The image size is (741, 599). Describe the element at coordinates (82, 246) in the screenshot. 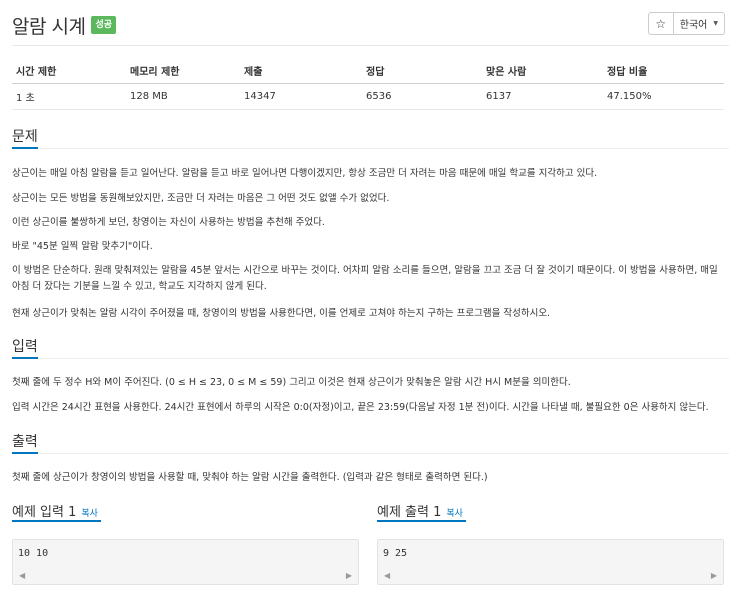

I see `problem-paragraph: 바로 "45분 일찍 알람 맞추기"이다.` at that location.